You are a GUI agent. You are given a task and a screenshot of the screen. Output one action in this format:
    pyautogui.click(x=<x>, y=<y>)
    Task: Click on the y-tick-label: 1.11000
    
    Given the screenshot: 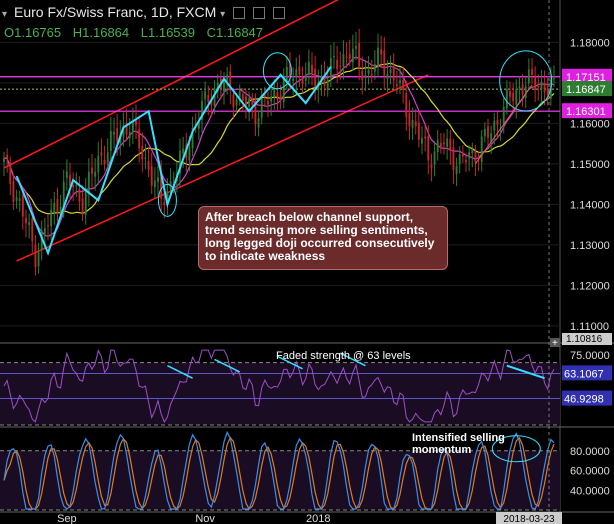 What is the action you would take?
    pyautogui.click(x=589, y=327)
    